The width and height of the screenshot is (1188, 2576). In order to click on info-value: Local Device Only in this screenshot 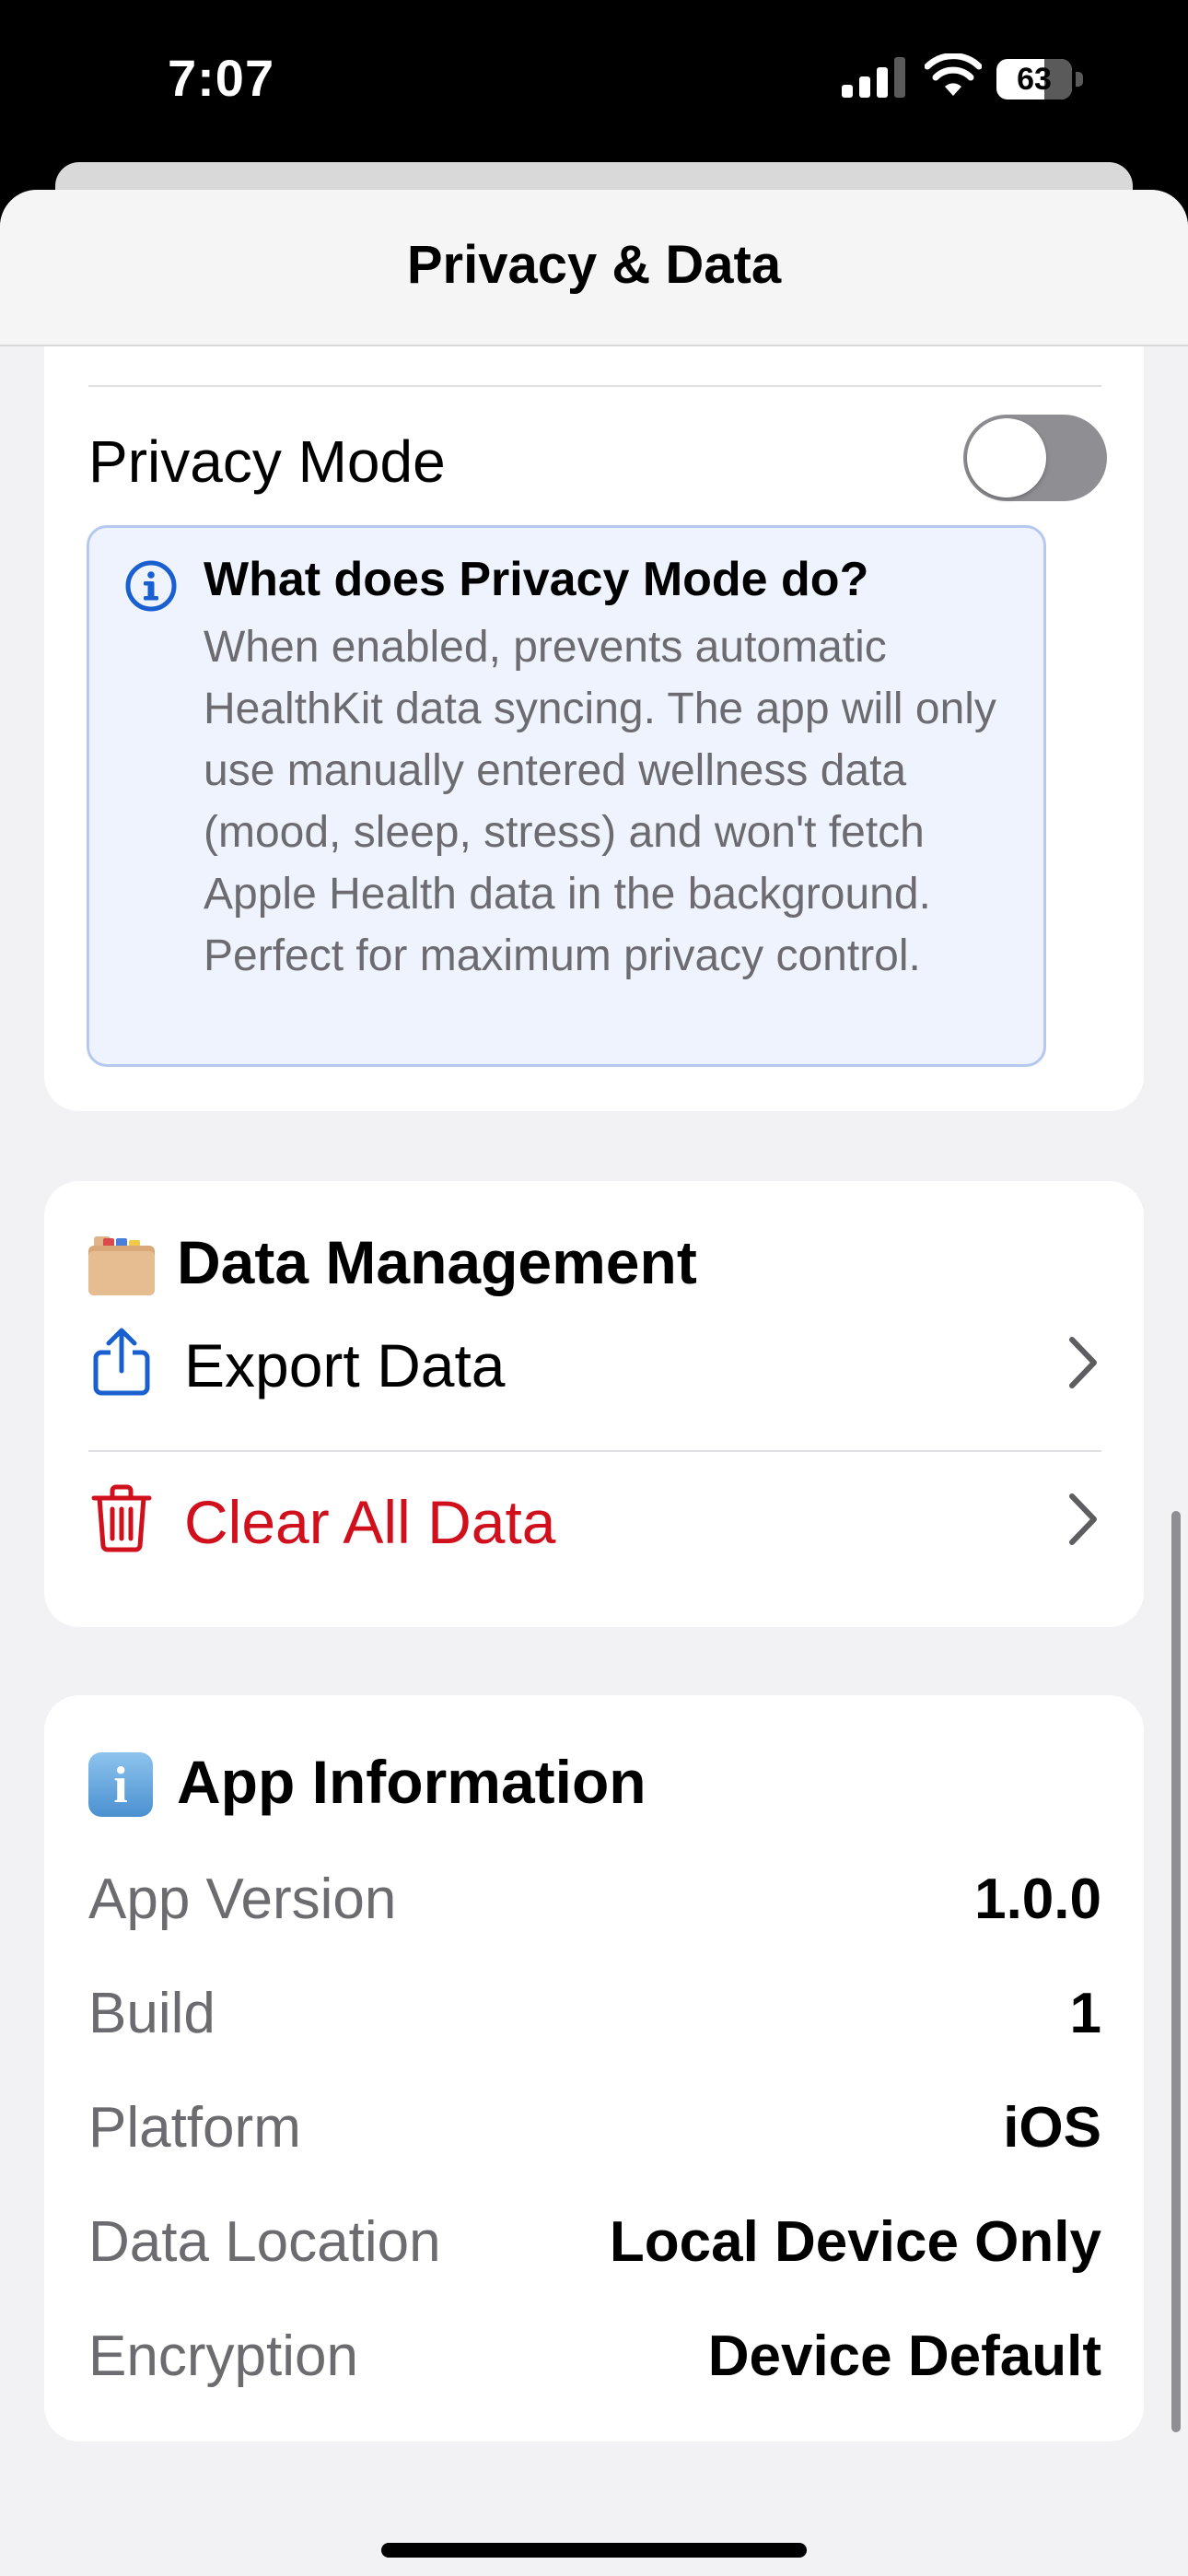, I will do `click(855, 2242)`.